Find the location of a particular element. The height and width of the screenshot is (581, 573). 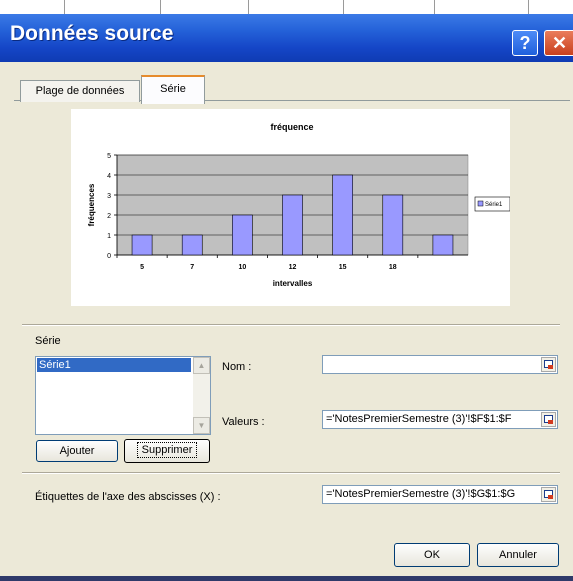

name-label: Nom : is located at coordinates (237, 367).